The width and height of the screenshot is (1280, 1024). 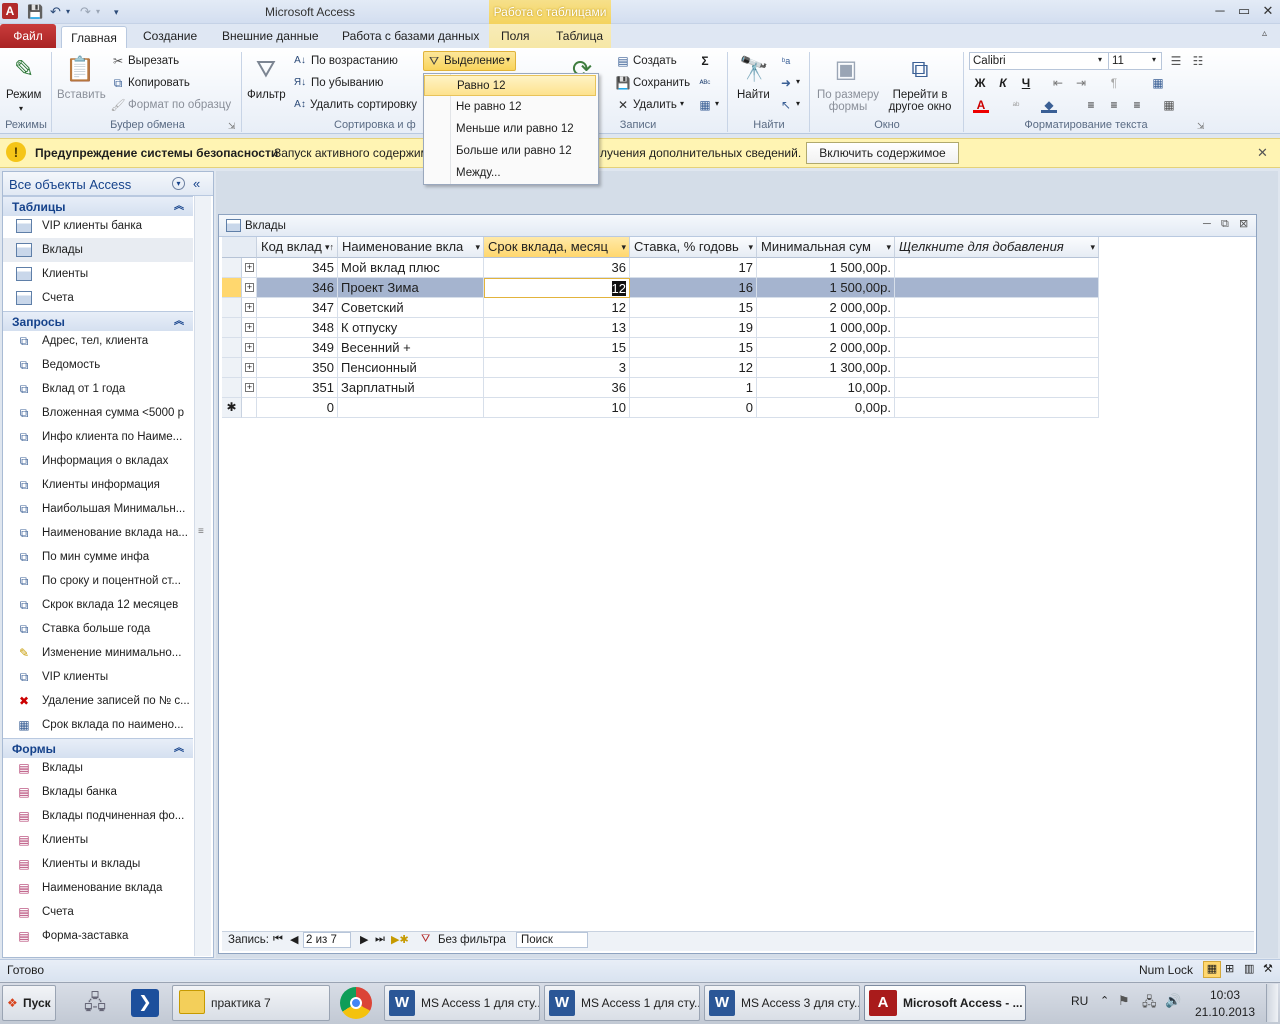 What do you see at coordinates (786, 83) in the screenshot?
I see `goto-icon: ➜` at bounding box center [786, 83].